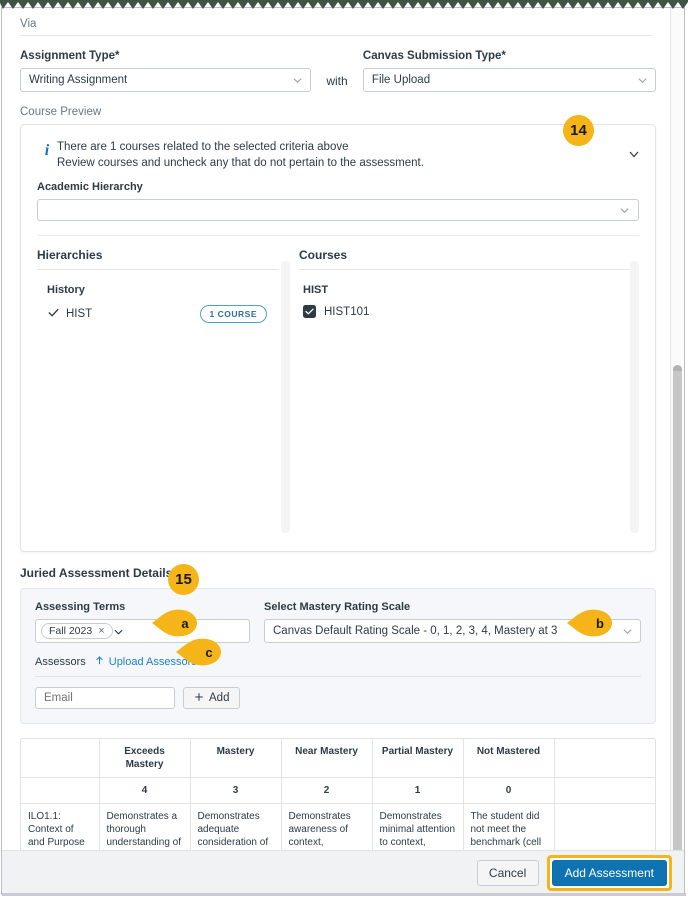  What do you see at coordinates (145, 790) in the screenshot?
I see `rubric-value-cell: 4` at bounding box center [145, 790].